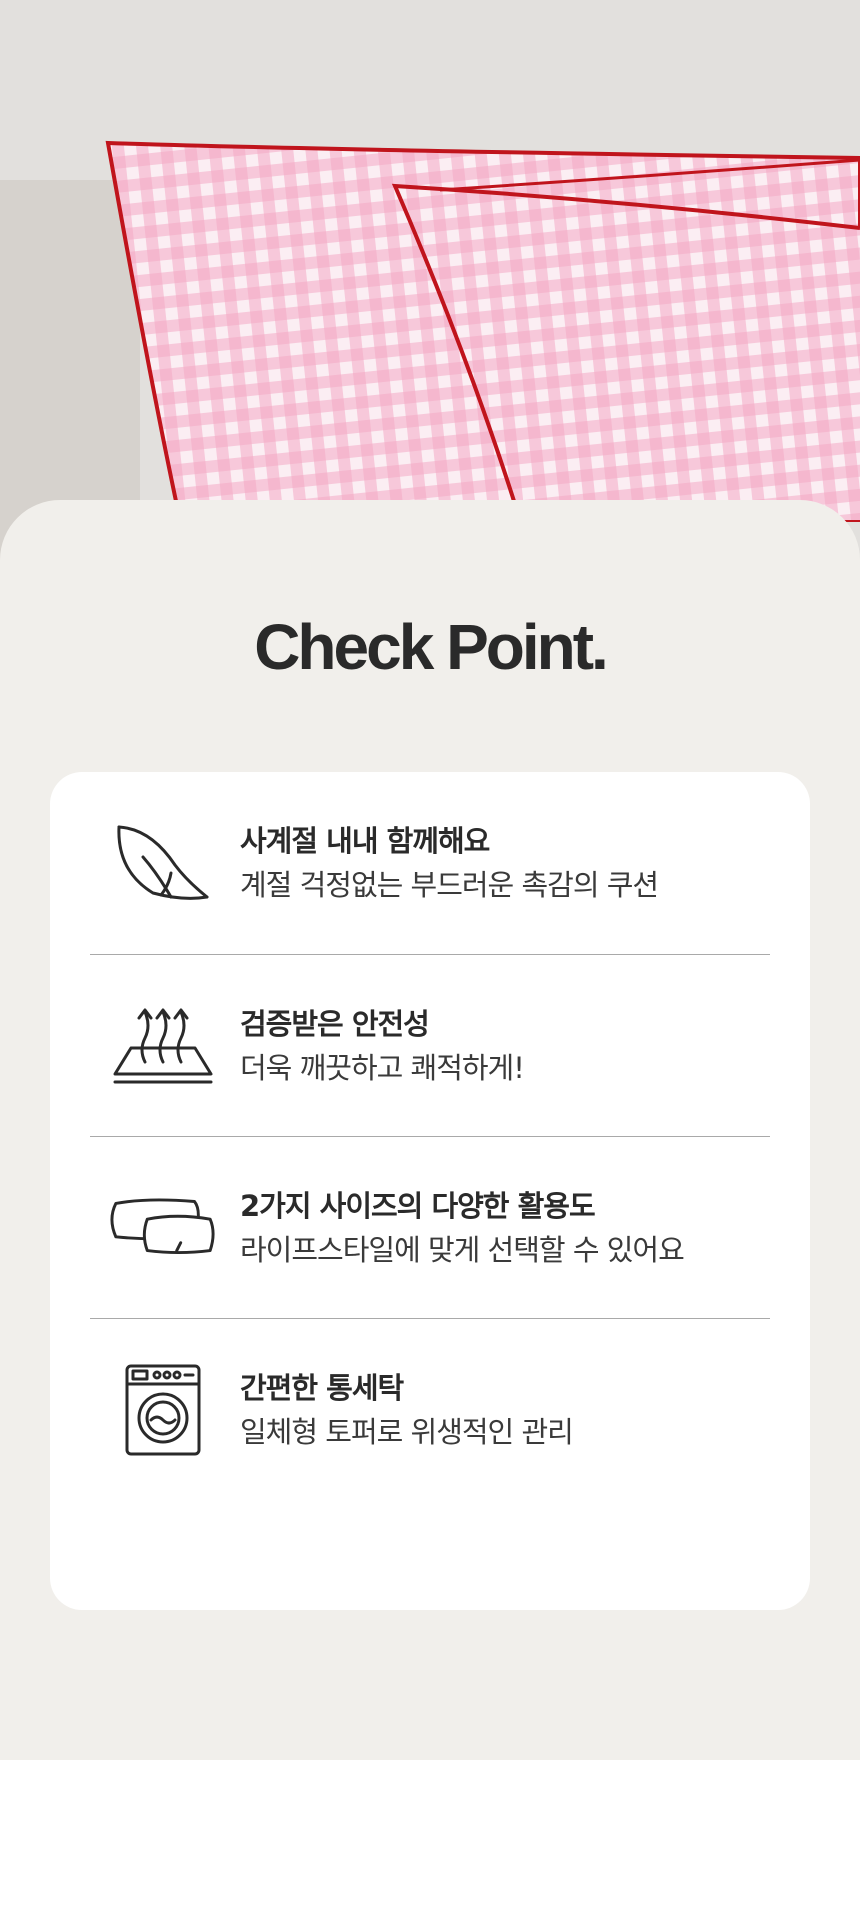  Describe the element at coordinates (430, 1227) in the screenshot. I see `feature-item-sizes: 2가지 사이즈의 다양한 활용도 라이프스타일에 맞게 선택할 수 있어요` at that location.